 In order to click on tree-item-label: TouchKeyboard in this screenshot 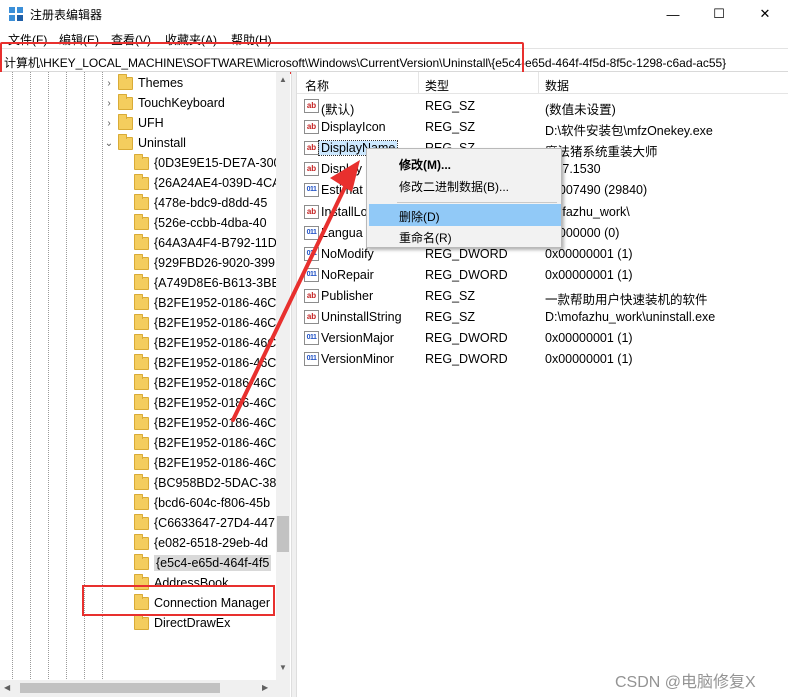, I will do `click(181, 103)`.